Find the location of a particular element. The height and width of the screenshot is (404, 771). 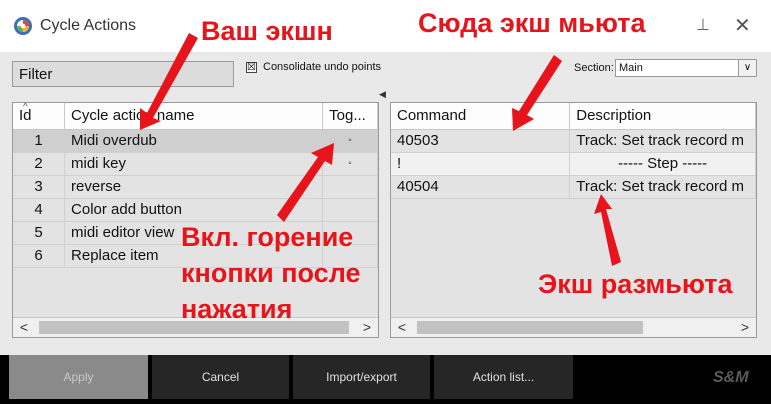

row-name: midi key is located at coordinates (194, 164).